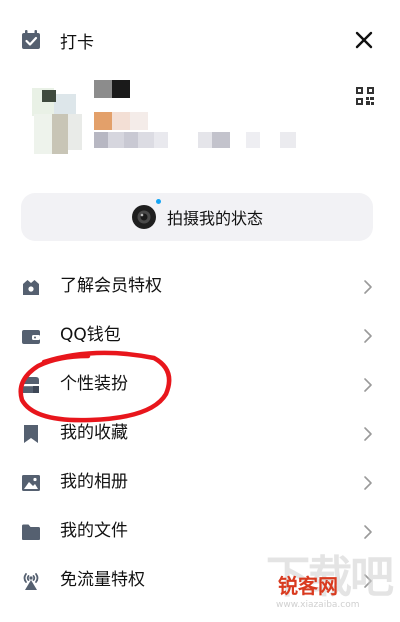 The width and height of the screenshot is (400, 622). I want to click on menu-item-vip-privileges: 了解会员特权, so click(200, 286).